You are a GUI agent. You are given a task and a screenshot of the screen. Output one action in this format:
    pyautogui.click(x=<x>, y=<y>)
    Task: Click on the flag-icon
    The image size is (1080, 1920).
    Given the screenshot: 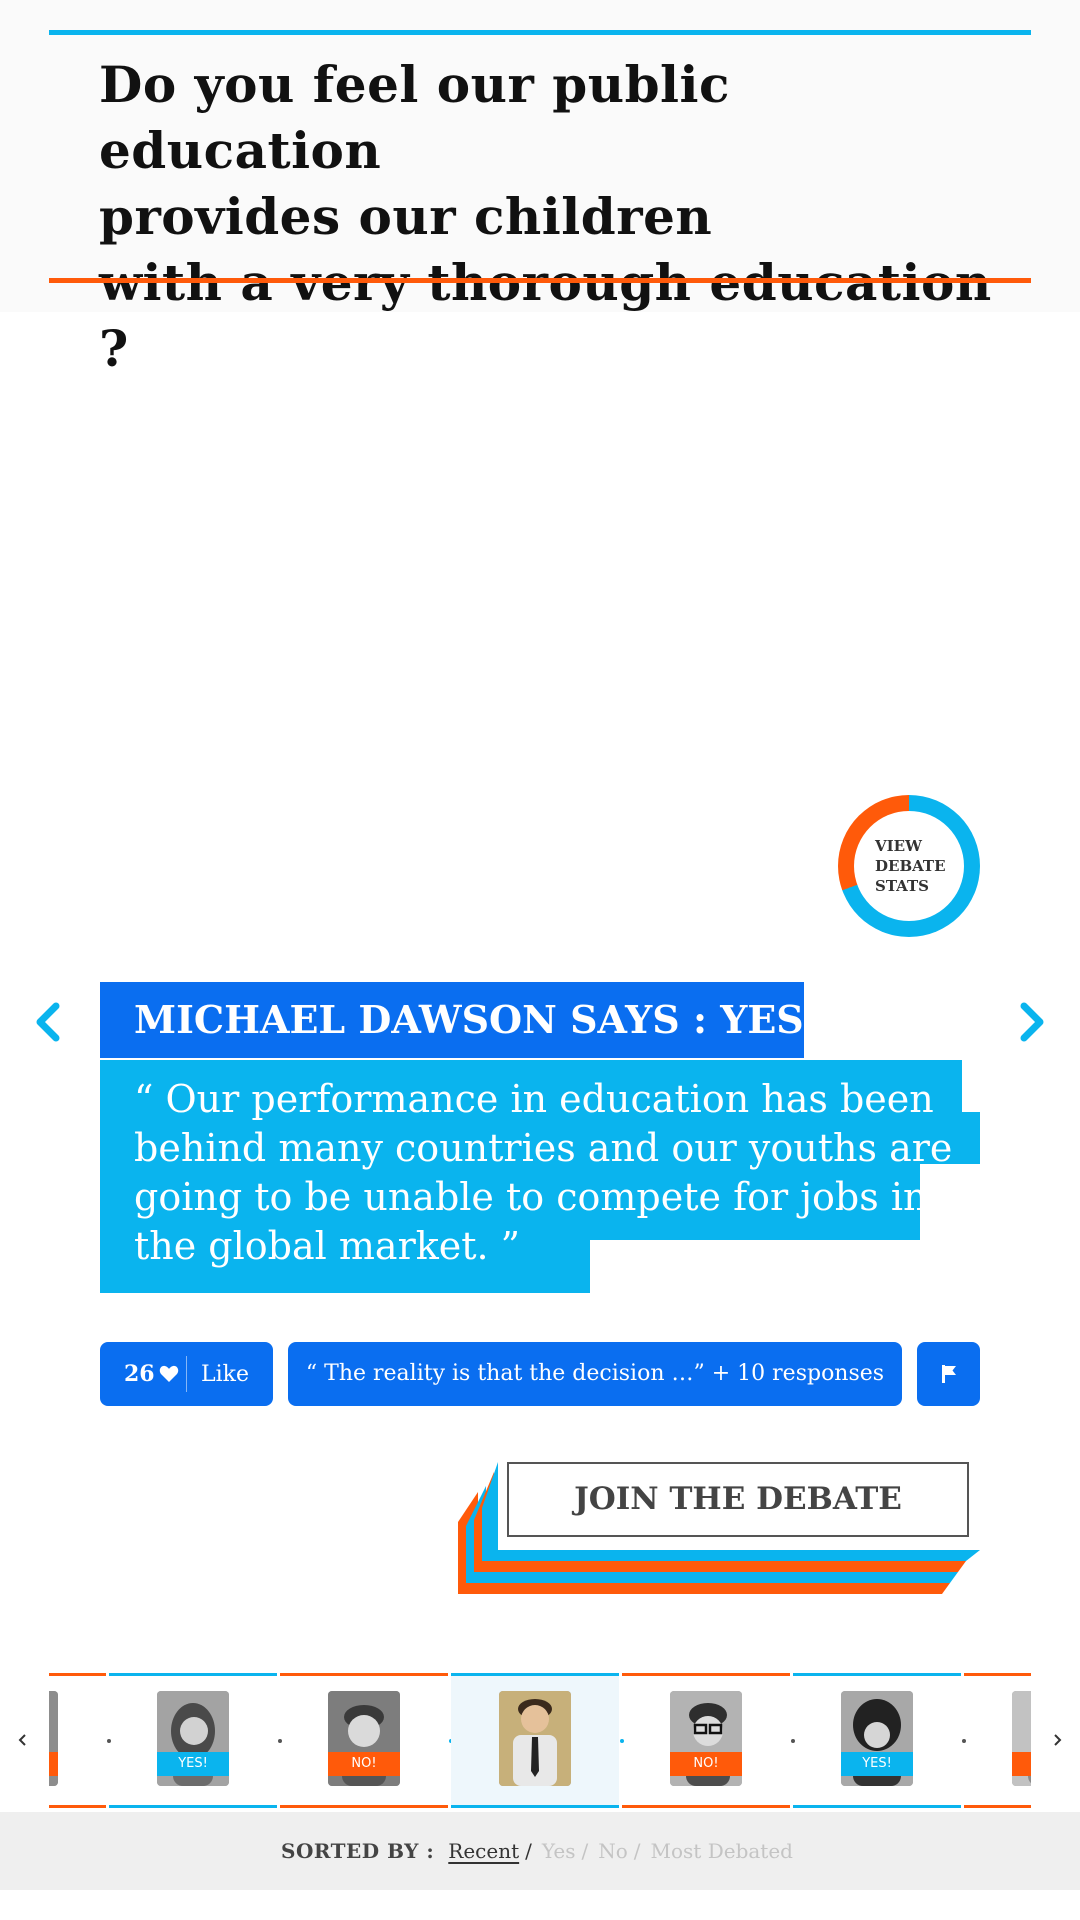 What is the action you would take?
    pyautogui.click(x=948, y=1374)
    